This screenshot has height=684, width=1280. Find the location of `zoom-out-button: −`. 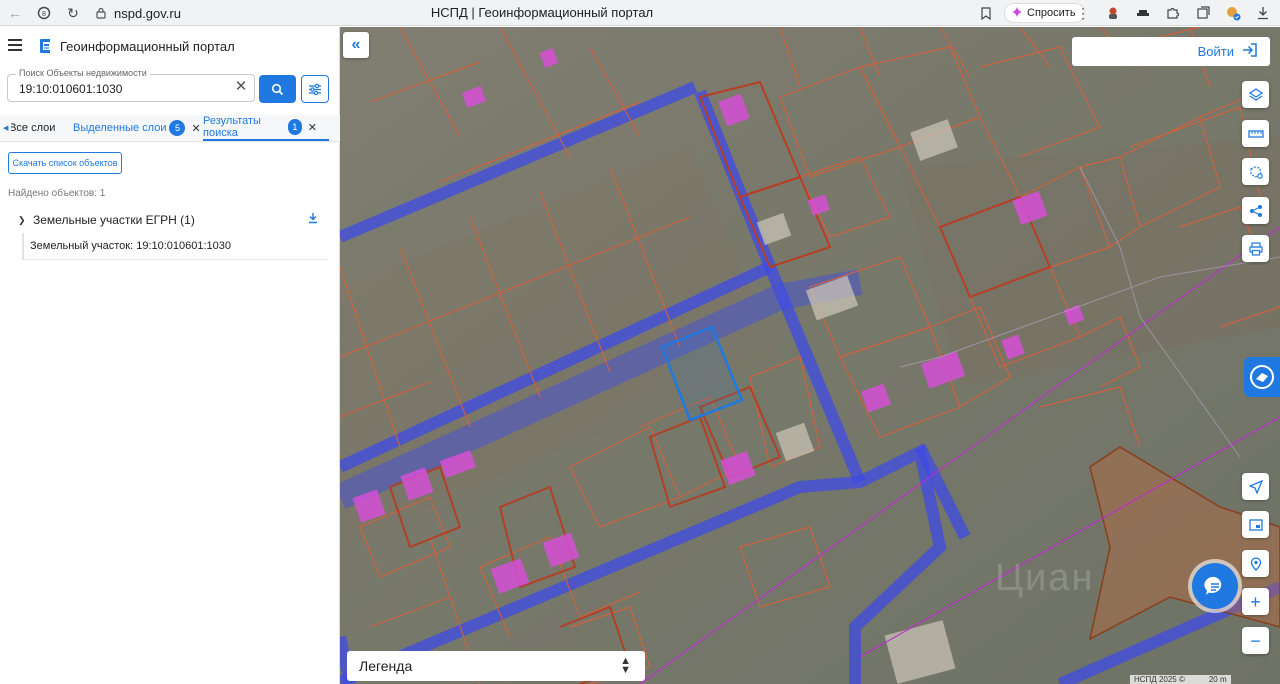

zoom-out-button: − is located at coordinates (1255, 640).